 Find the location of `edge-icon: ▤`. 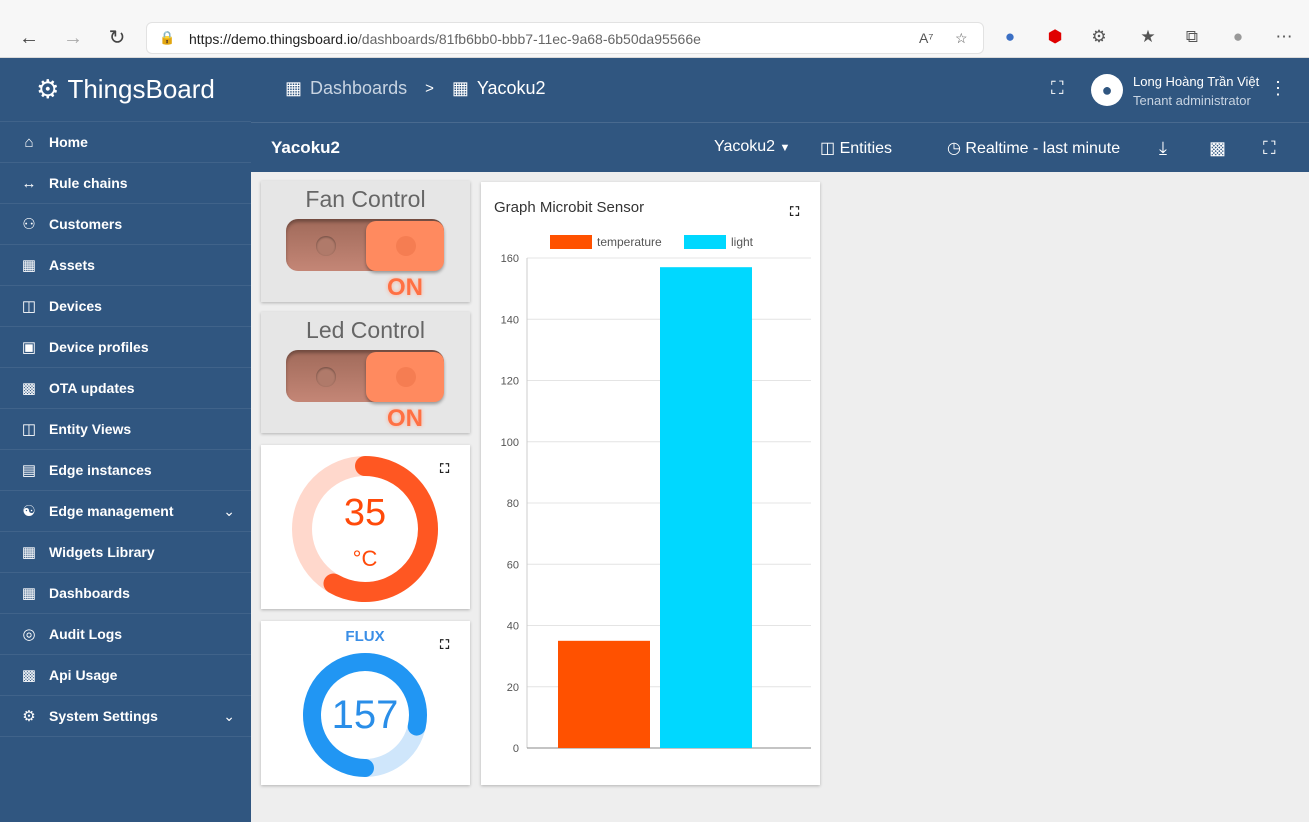

edge-icon: ▤ is located at coordinates (29, 470).